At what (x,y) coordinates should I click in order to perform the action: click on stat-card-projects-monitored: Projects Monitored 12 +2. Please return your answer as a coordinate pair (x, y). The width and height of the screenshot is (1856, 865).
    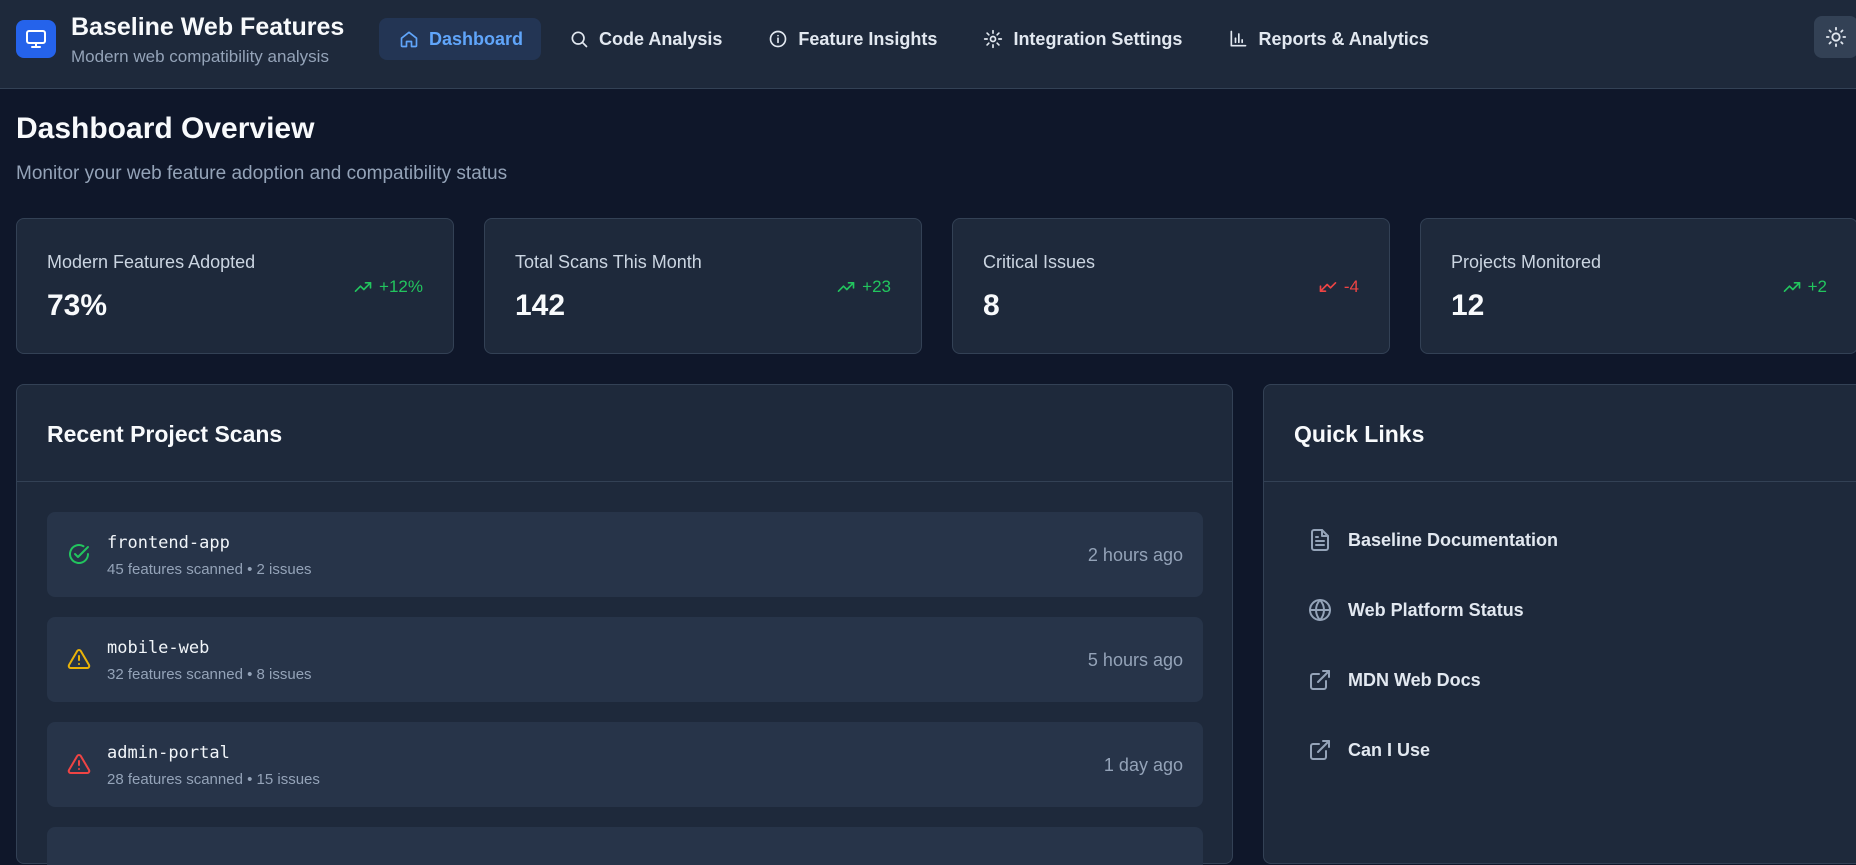
    Looking at the image, I should click on (1638, 286).